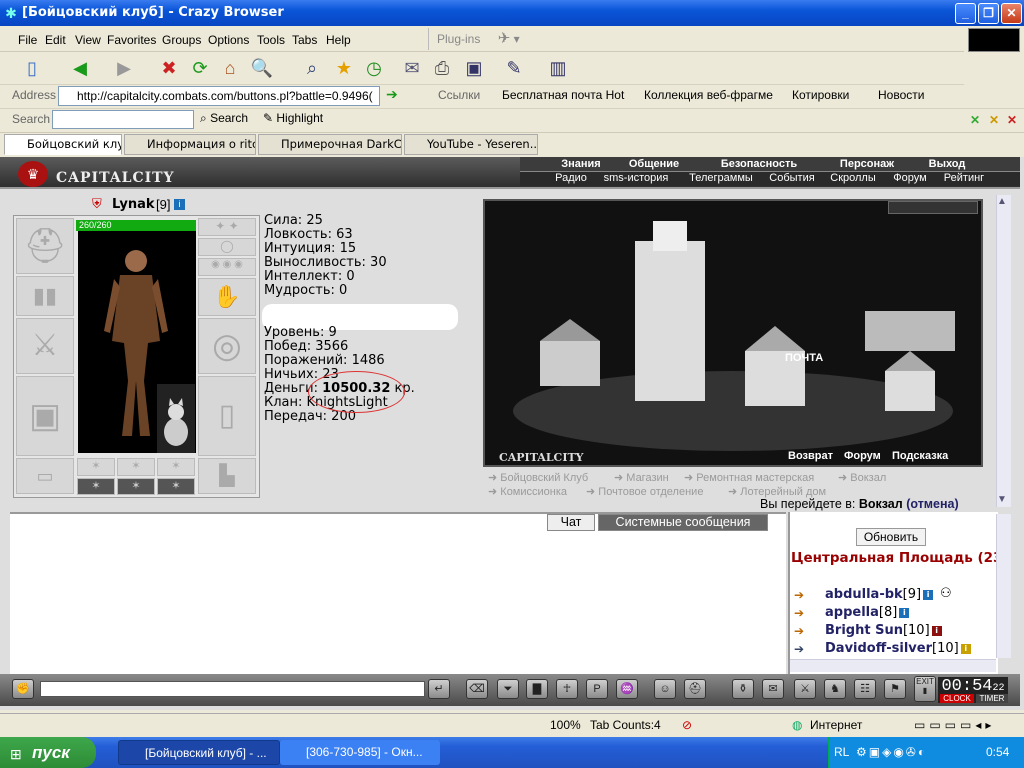 This screenshot has width=1024, height=768. Describe the element at coordinates (835, 689) in the screenshot. I see `pet-icon: ♞` at that location.